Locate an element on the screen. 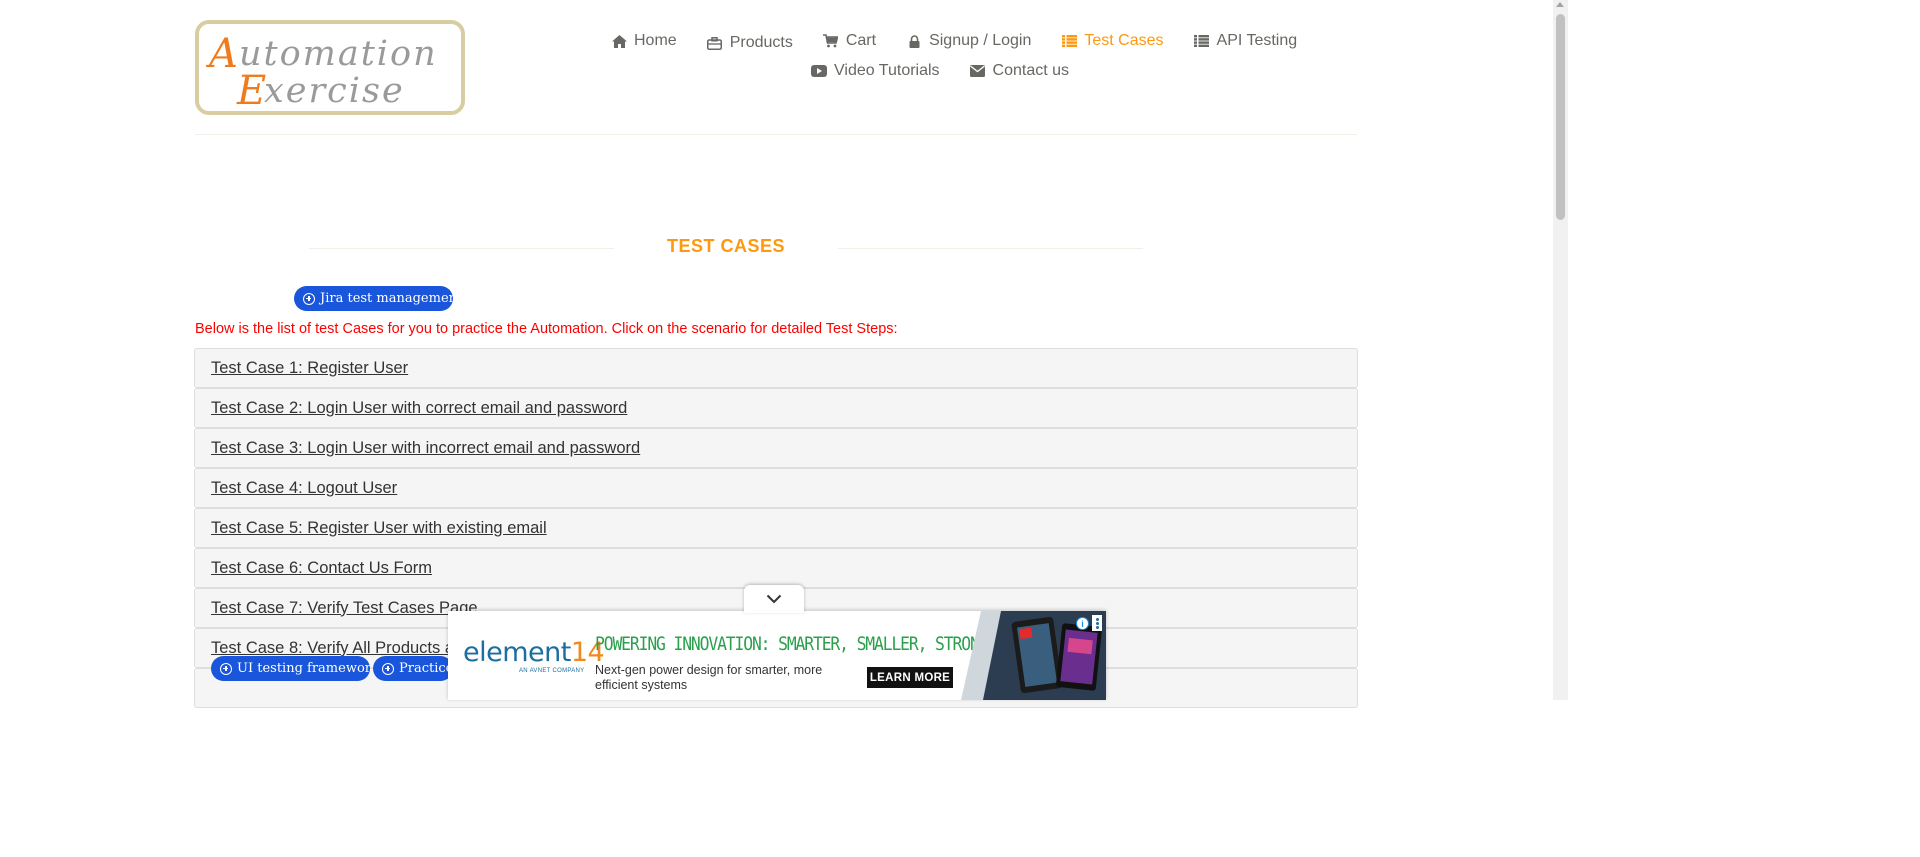  nav-api-testing-label: API Testing is located at coordinates (1257, 40).